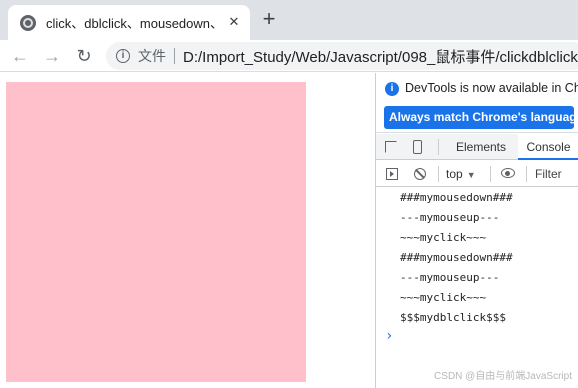 The width and height of the screenshot is (578, 388). Describe the element at coordinates (454, 174) in the screenshot. I see `context-label: top` at that location.